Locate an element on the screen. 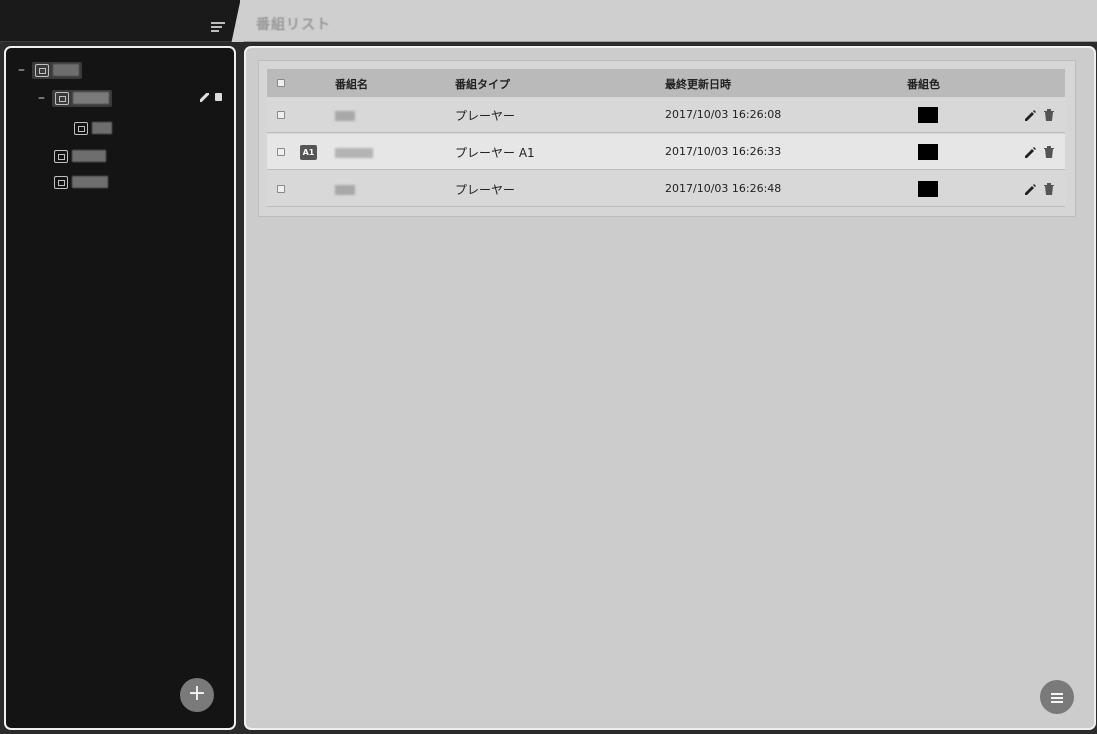  sidebar-header is located at coordinates (120, 21).